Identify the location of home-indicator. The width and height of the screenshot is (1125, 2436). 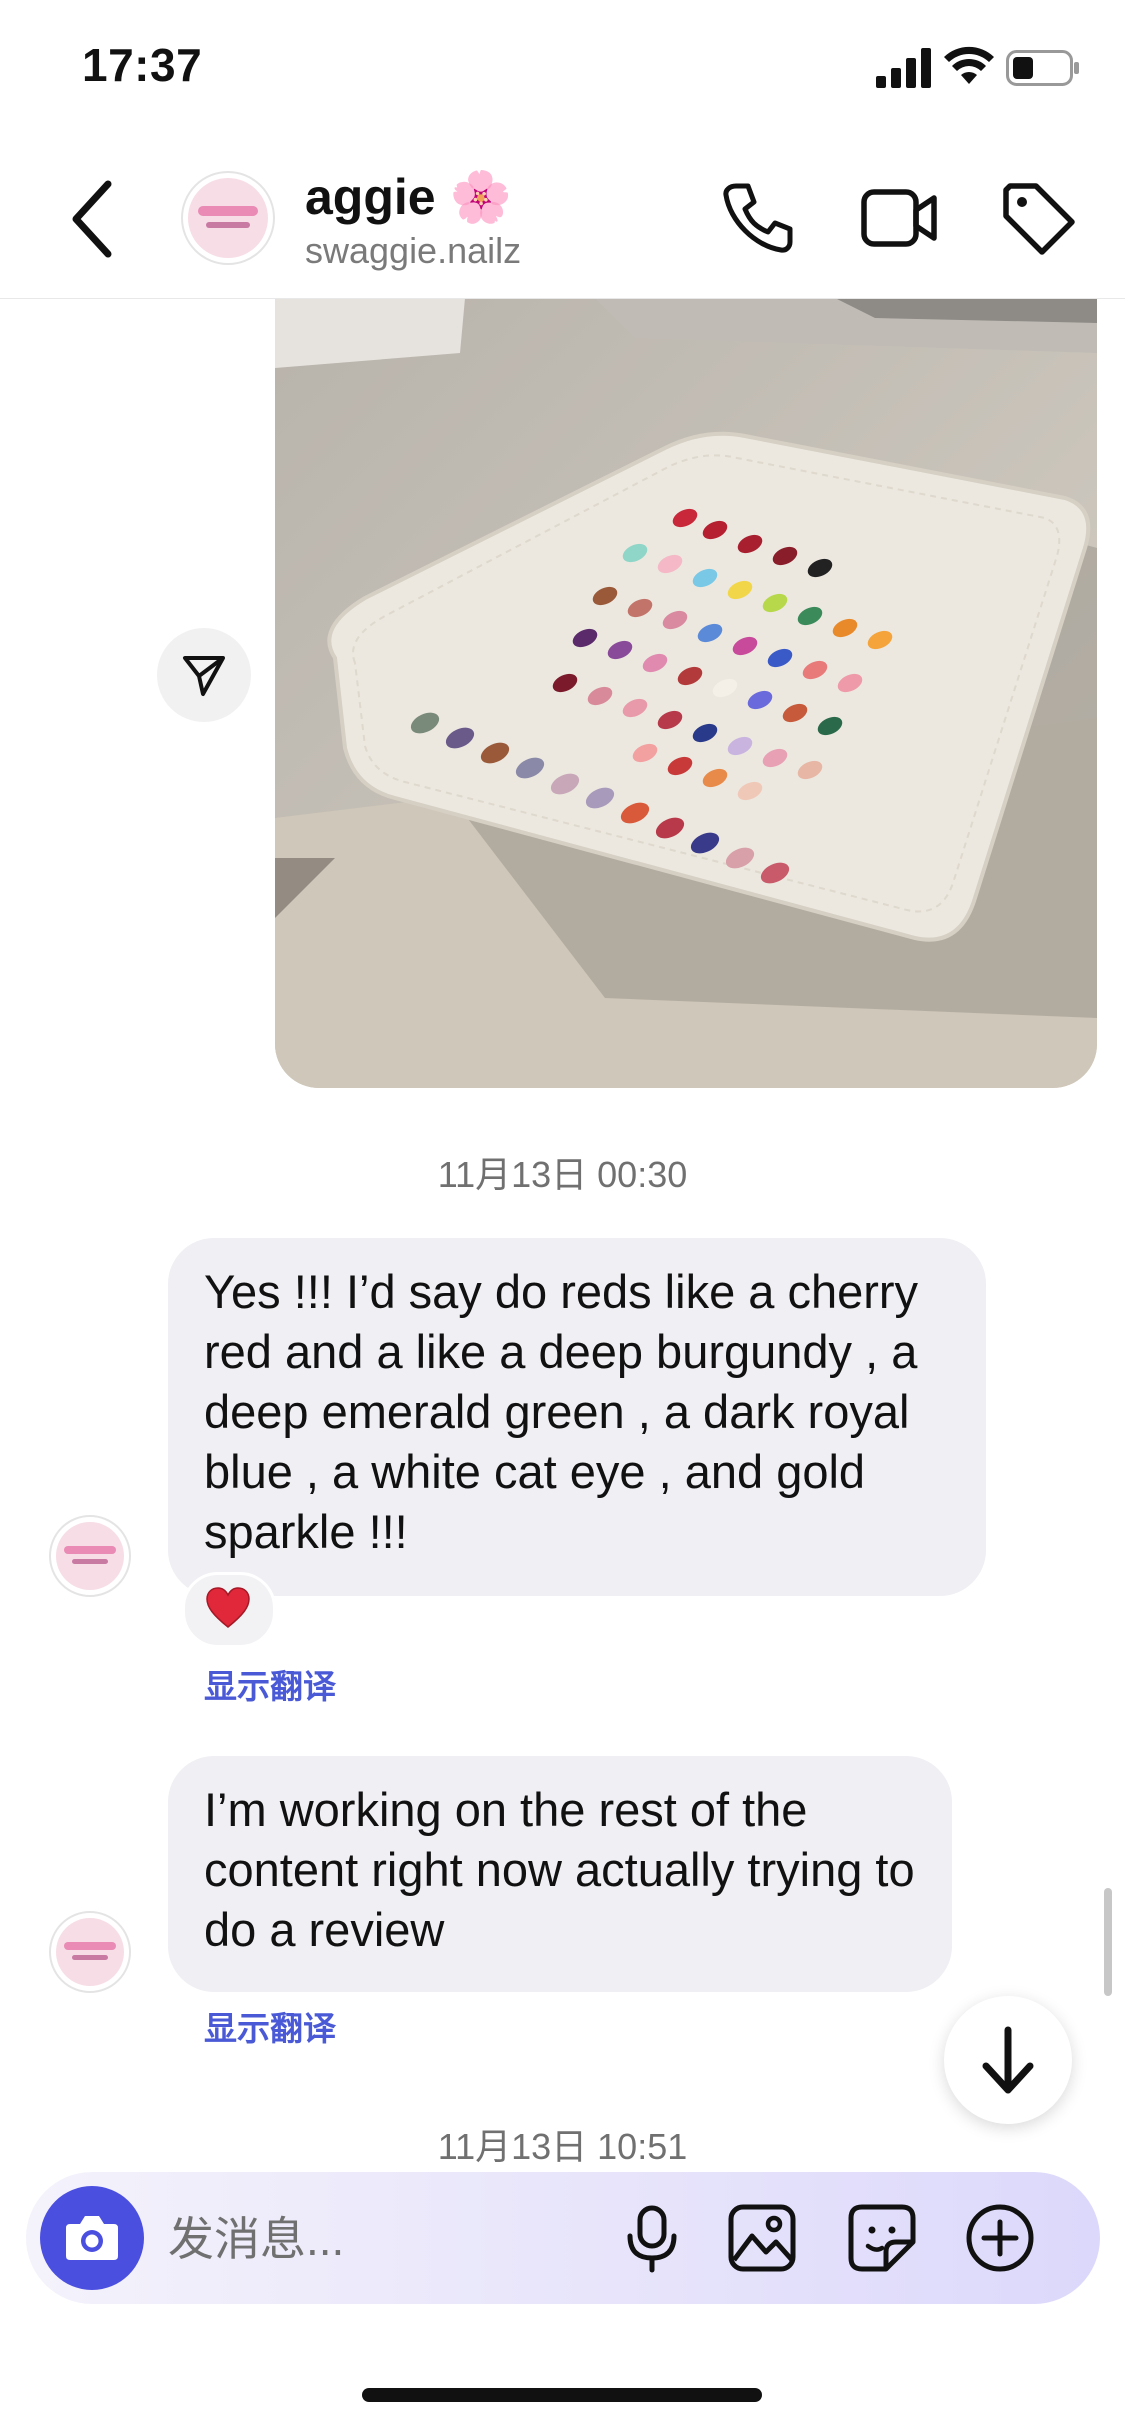
(562, 2395).